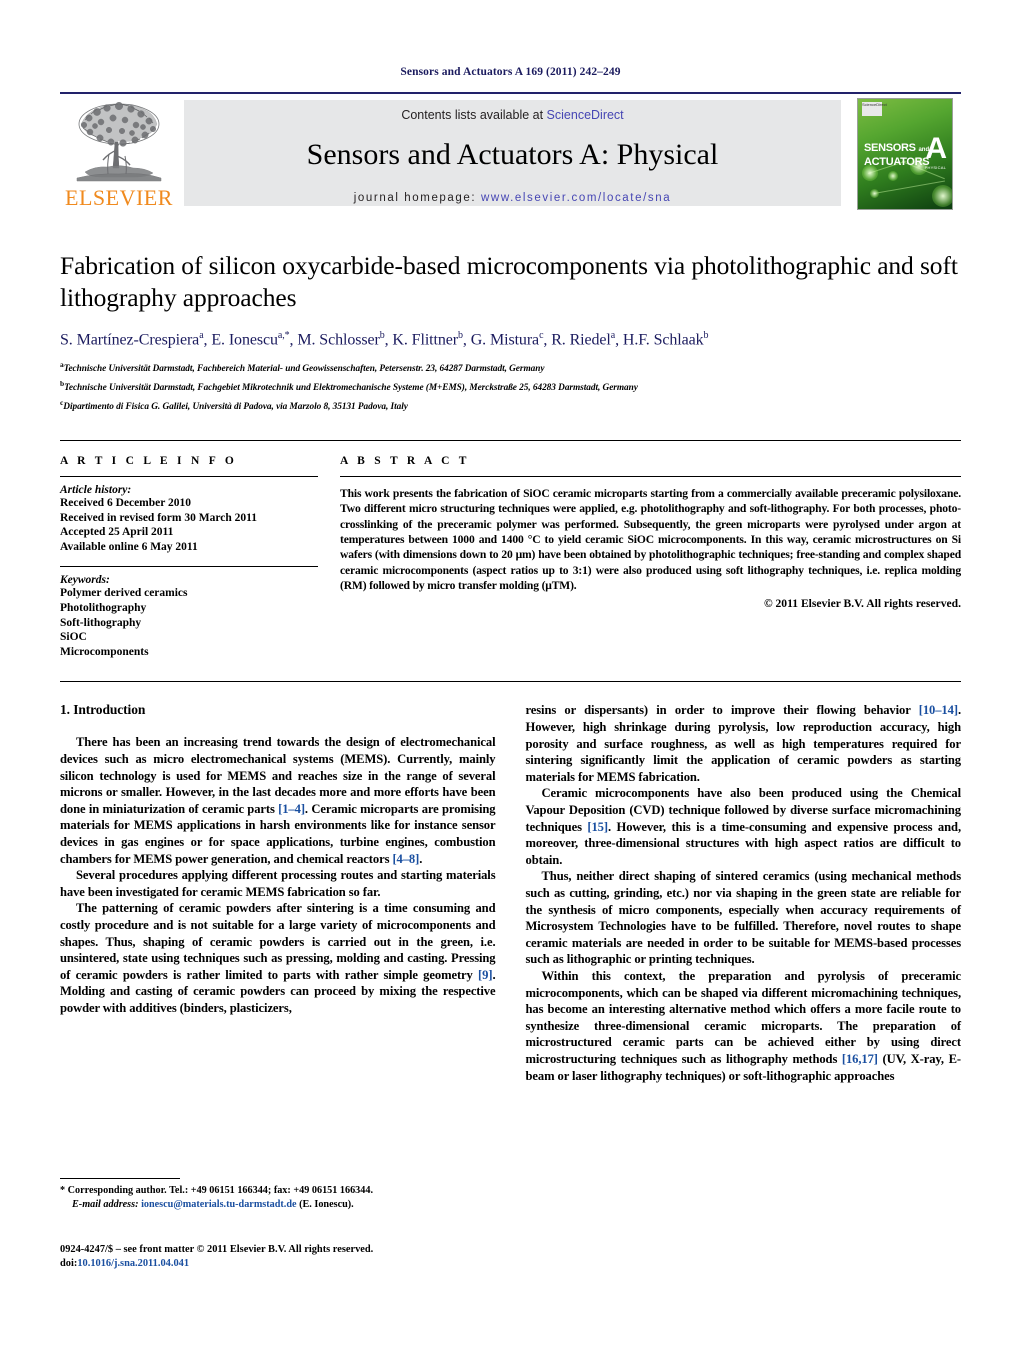  What do you see at coordinates (581, 340) in the screenshot?
I see `author-name: R. Riedel` at bounding box center [581, 340].